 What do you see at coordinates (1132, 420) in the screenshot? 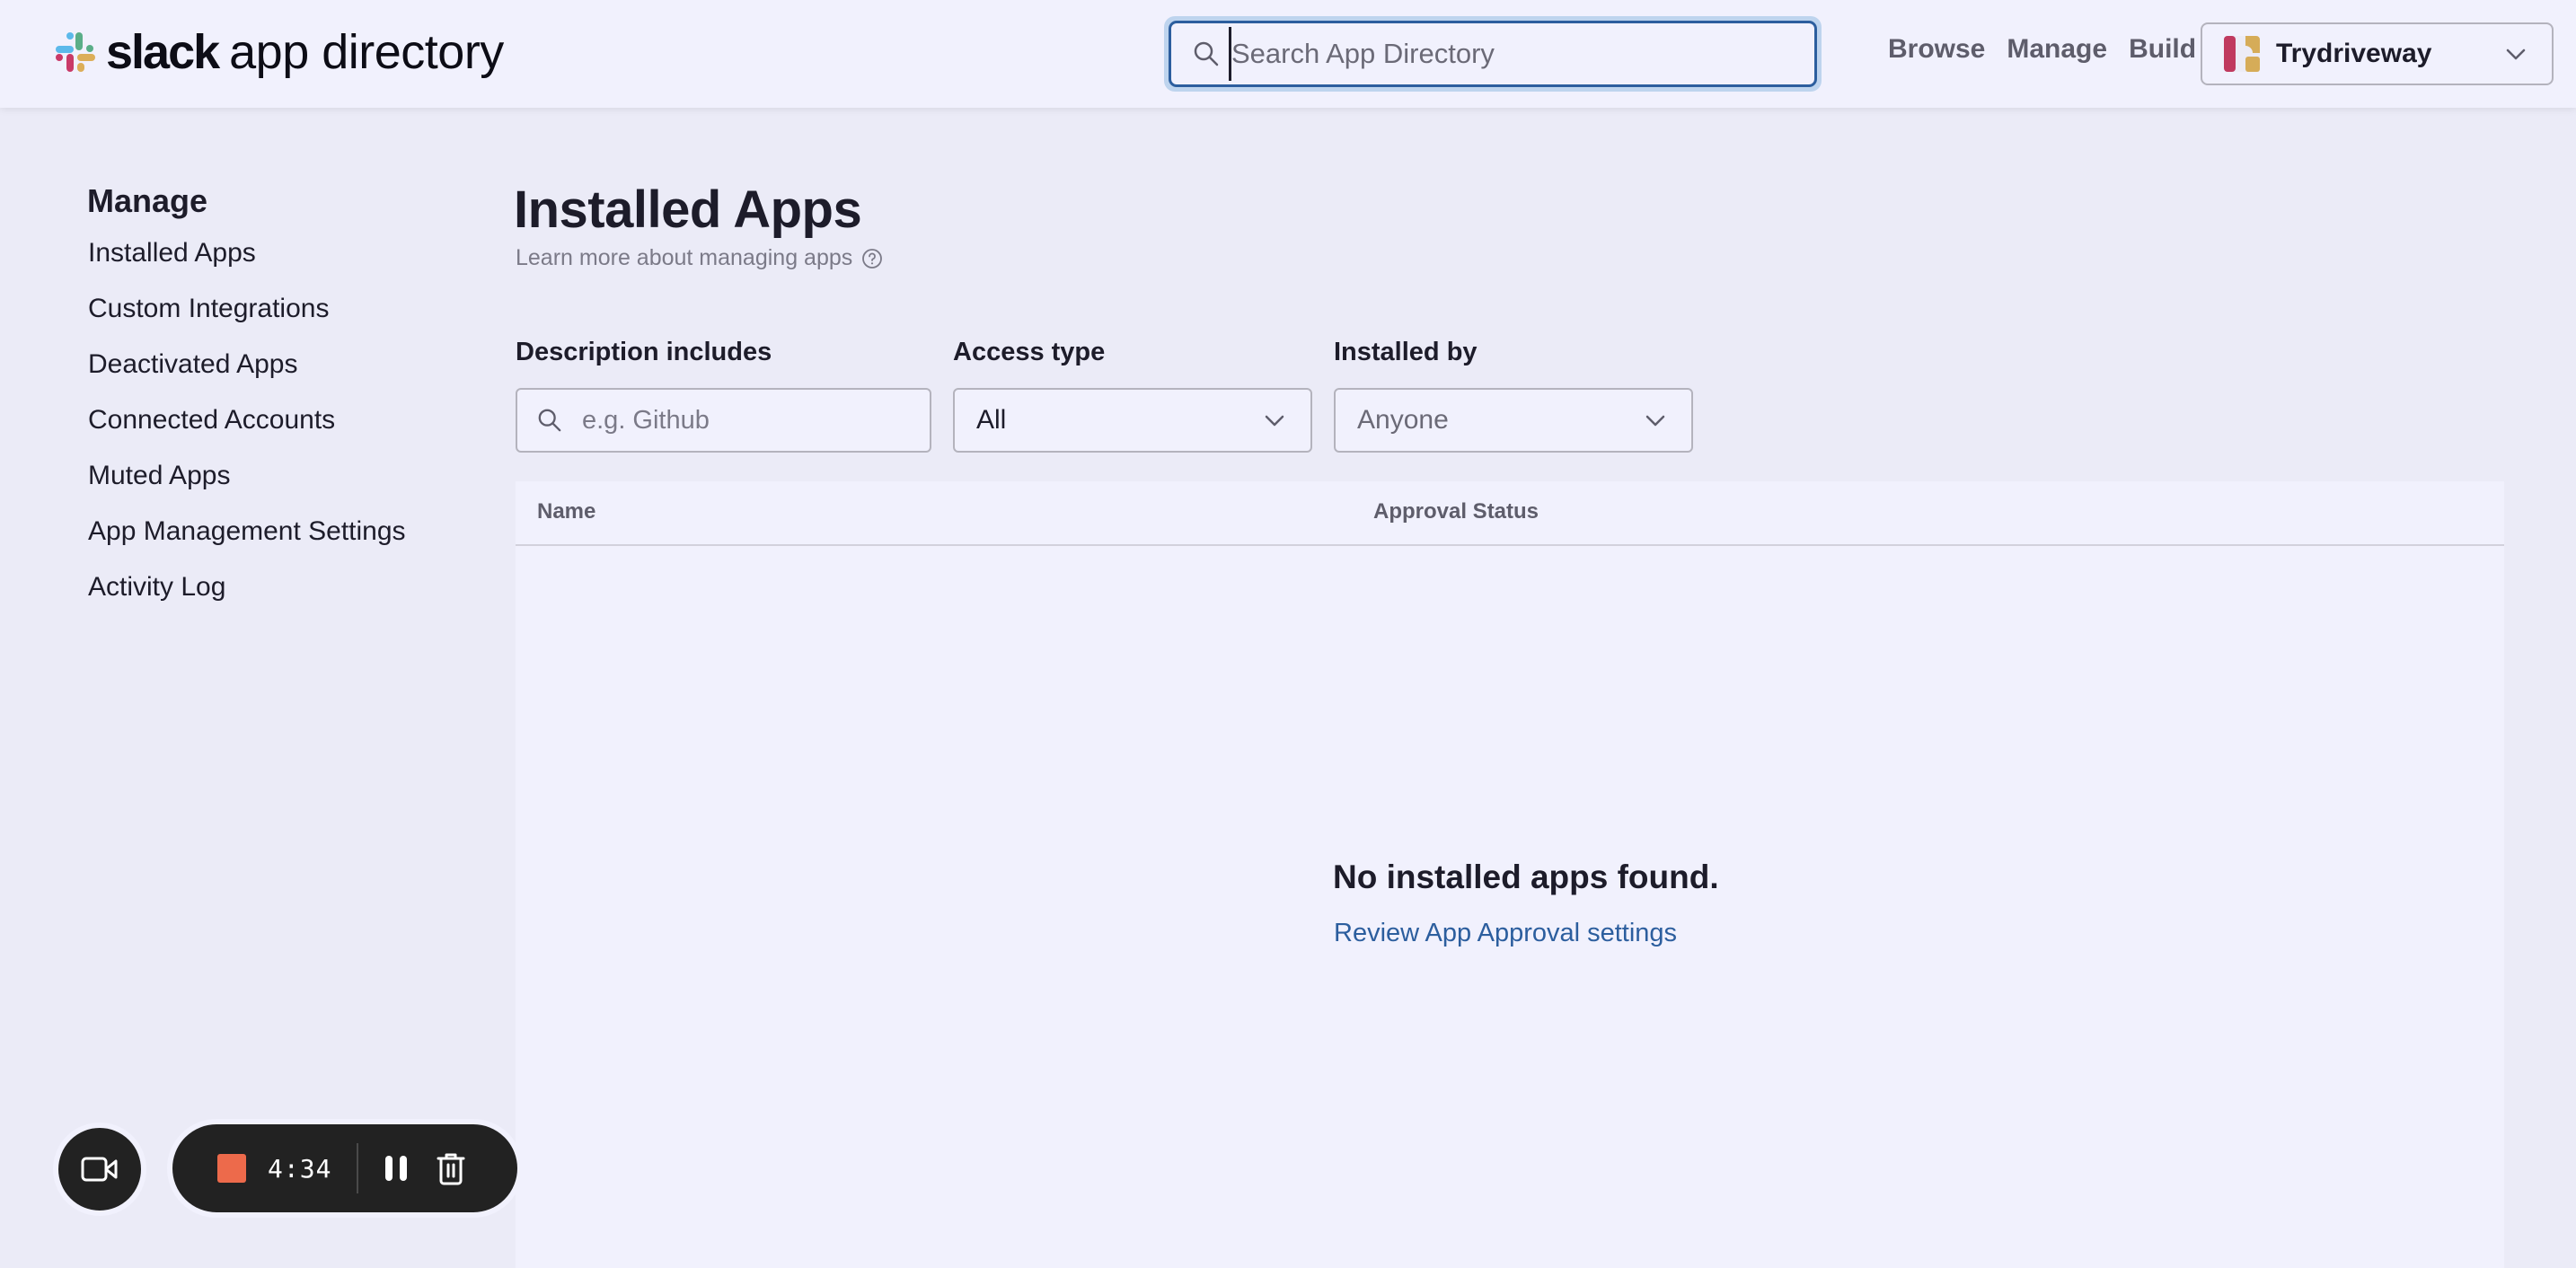
I see `access-type-select: All` at bounding box center [1132, 420].